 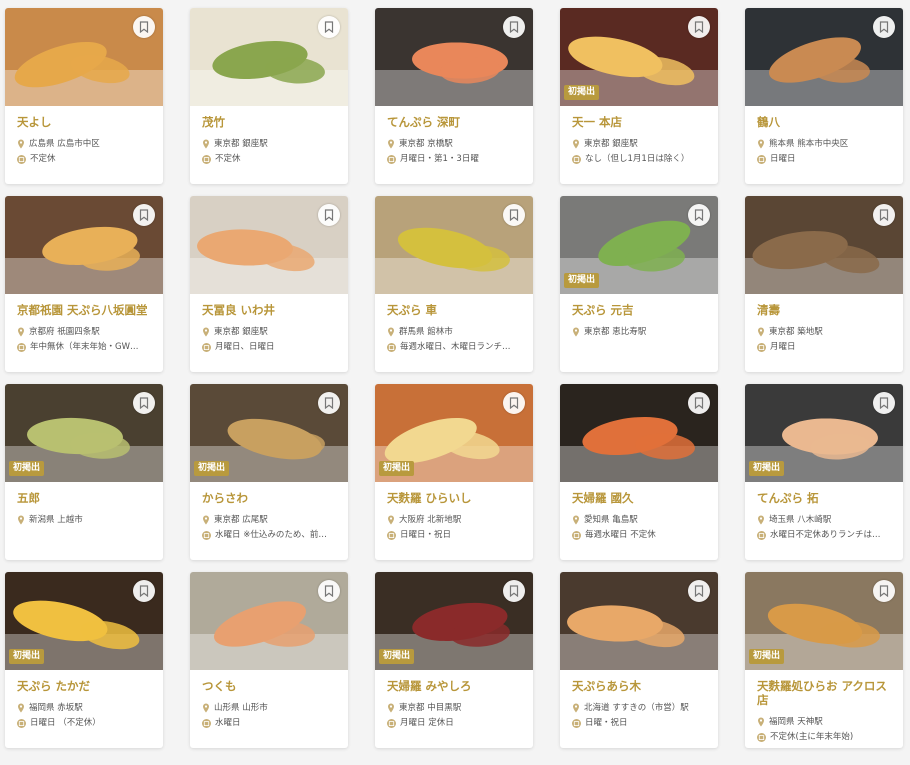 I want to click on restaurant-card: 鶴八 熊本県 熊本市中央区 日曜日, so click(x=824, y=96).